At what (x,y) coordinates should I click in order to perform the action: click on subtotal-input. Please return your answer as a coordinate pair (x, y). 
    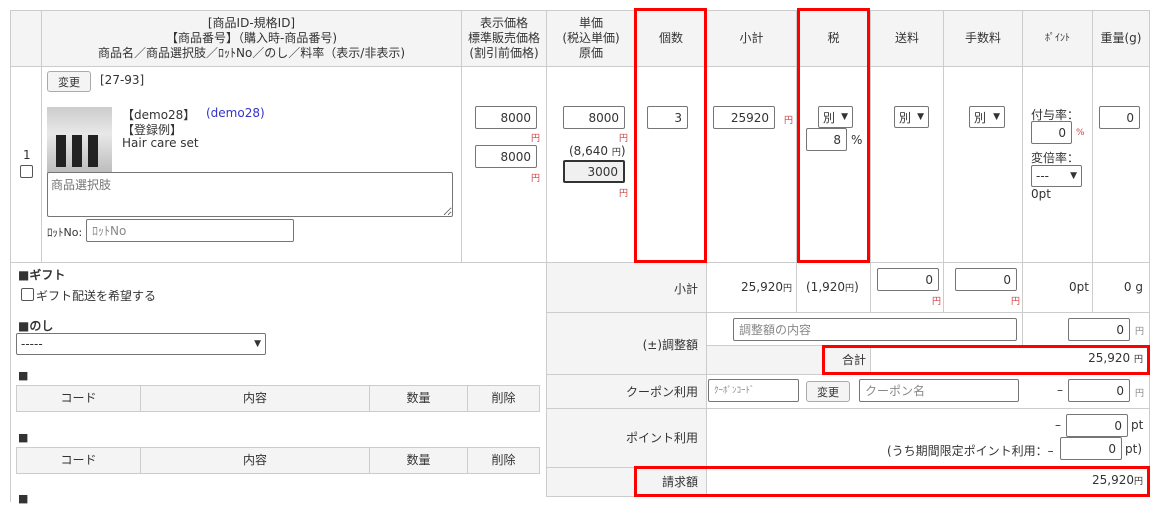
    Looking at the image, I should click on (744, 117).